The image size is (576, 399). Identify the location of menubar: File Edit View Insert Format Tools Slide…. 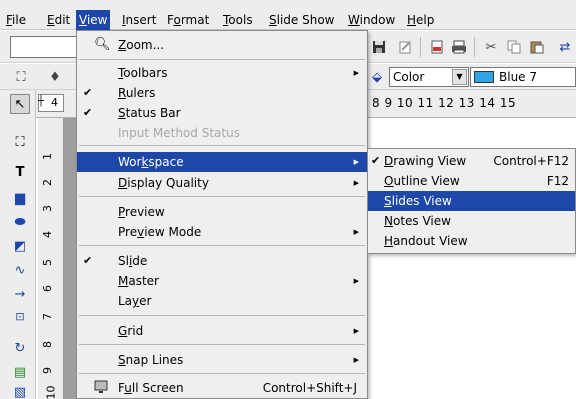
(288, 15).